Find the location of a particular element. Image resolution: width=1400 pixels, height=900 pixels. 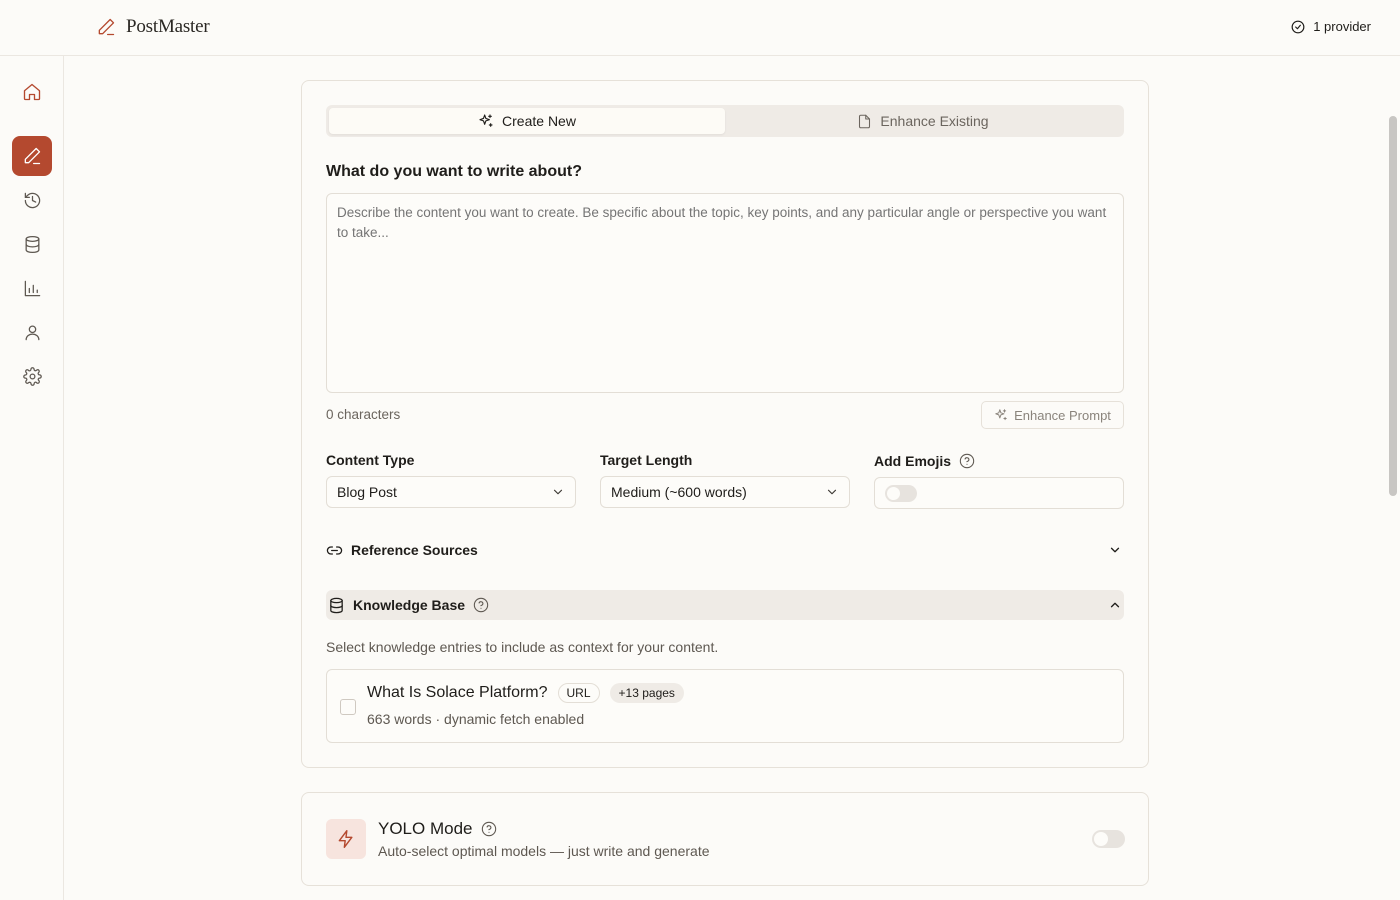

tab-enhance-existing: Enhance Existing is located at coordinates (923, 121).